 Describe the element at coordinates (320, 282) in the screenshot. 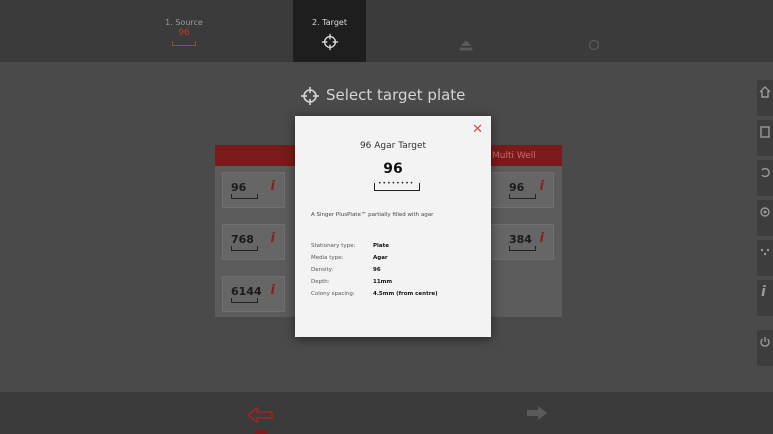

I see `property-key: Depth:` at that location.